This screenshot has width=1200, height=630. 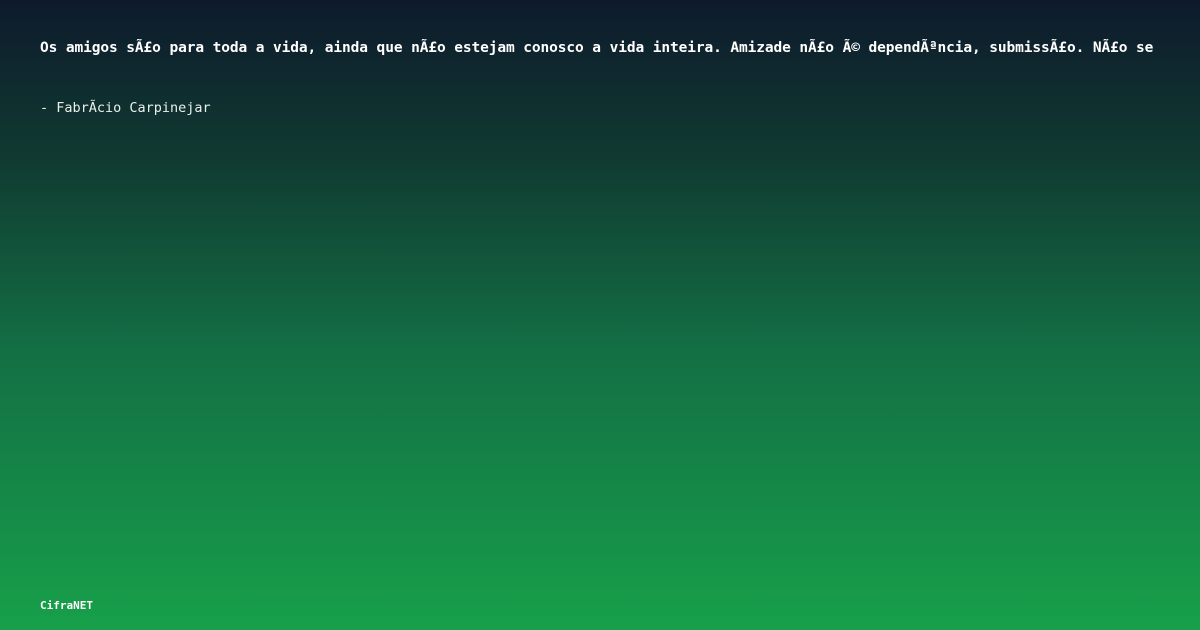 What do you see at coordinates (66, 605) in the screenshot?
I see `brand-logo-text: CifraNET` at bounding box center [66, 605].